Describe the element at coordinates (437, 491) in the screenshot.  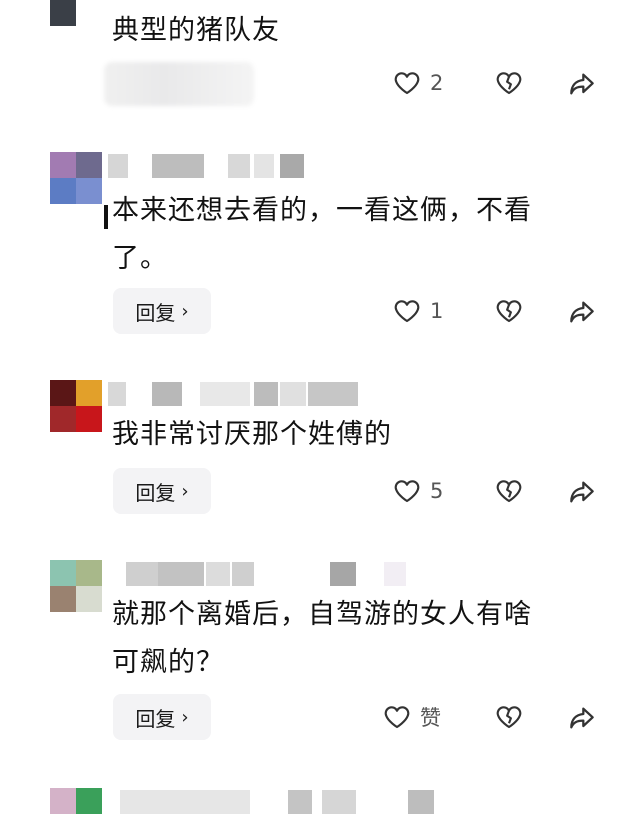
I see `like-count: 5` at that location.